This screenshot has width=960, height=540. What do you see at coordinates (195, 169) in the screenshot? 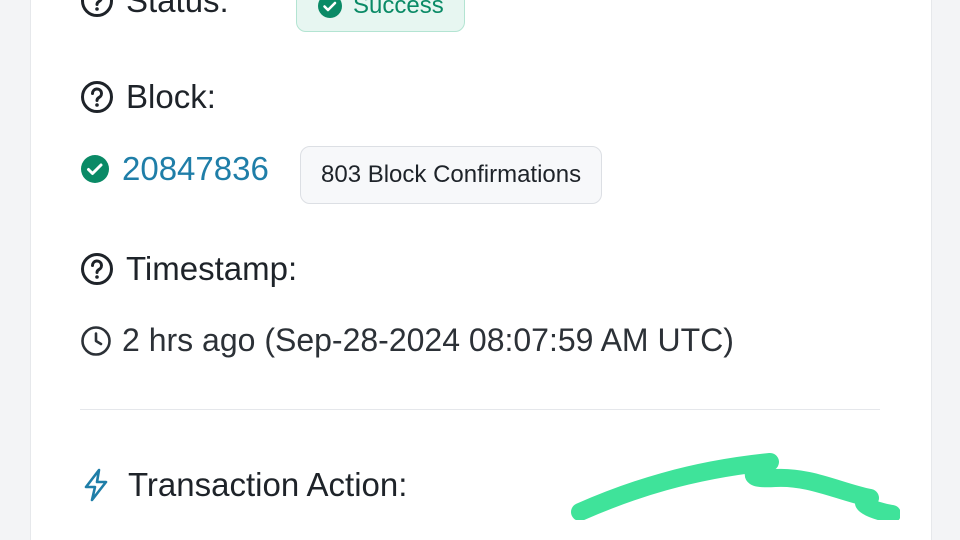
I see `block-number-link: 20847836` at bounding box center [195, 169].